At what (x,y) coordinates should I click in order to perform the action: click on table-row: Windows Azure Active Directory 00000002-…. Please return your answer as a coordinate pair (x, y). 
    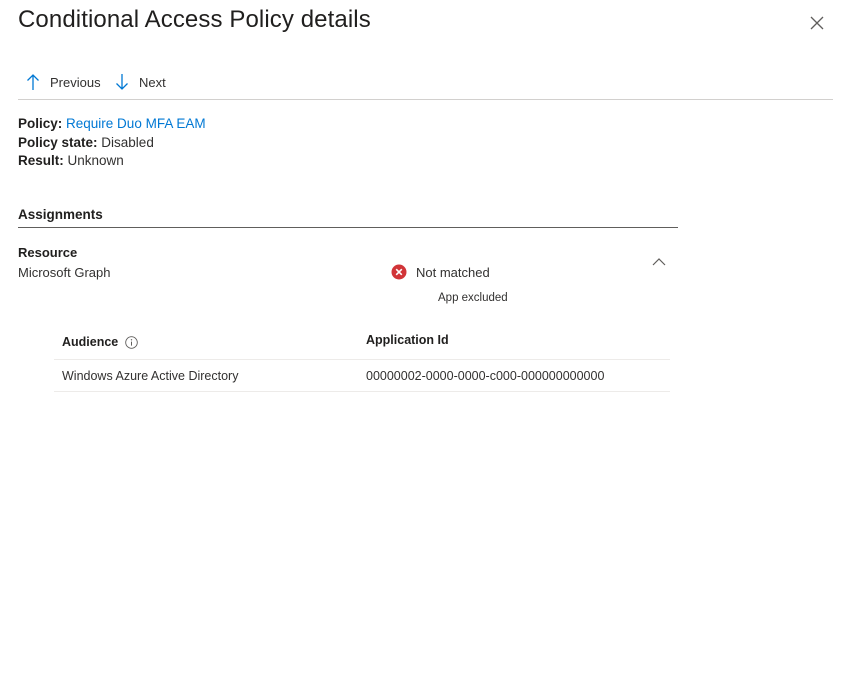
    Looking at the image, I should click on (362, 376).